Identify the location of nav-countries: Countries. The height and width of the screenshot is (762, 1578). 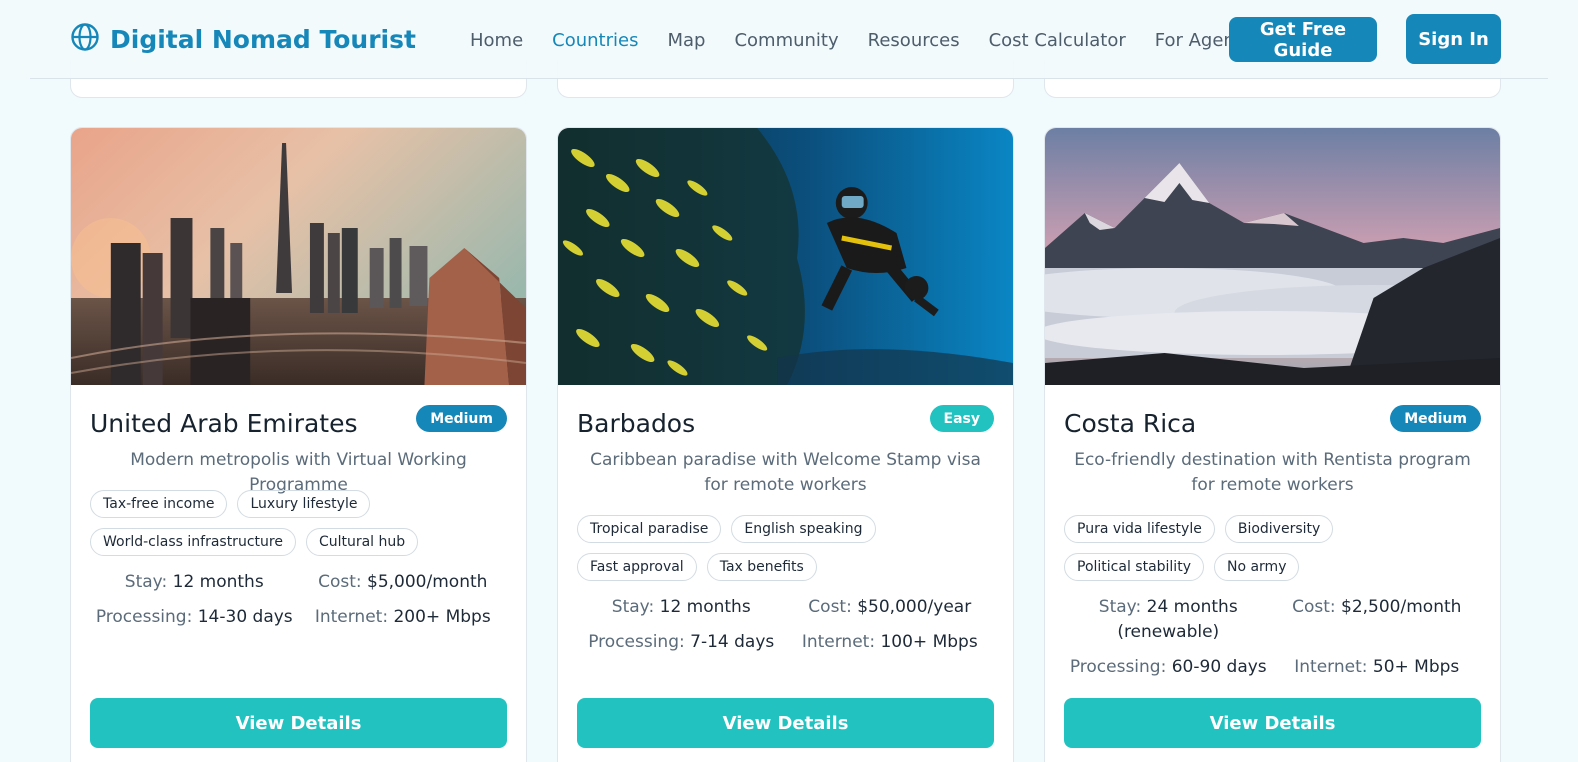
(595, 40).